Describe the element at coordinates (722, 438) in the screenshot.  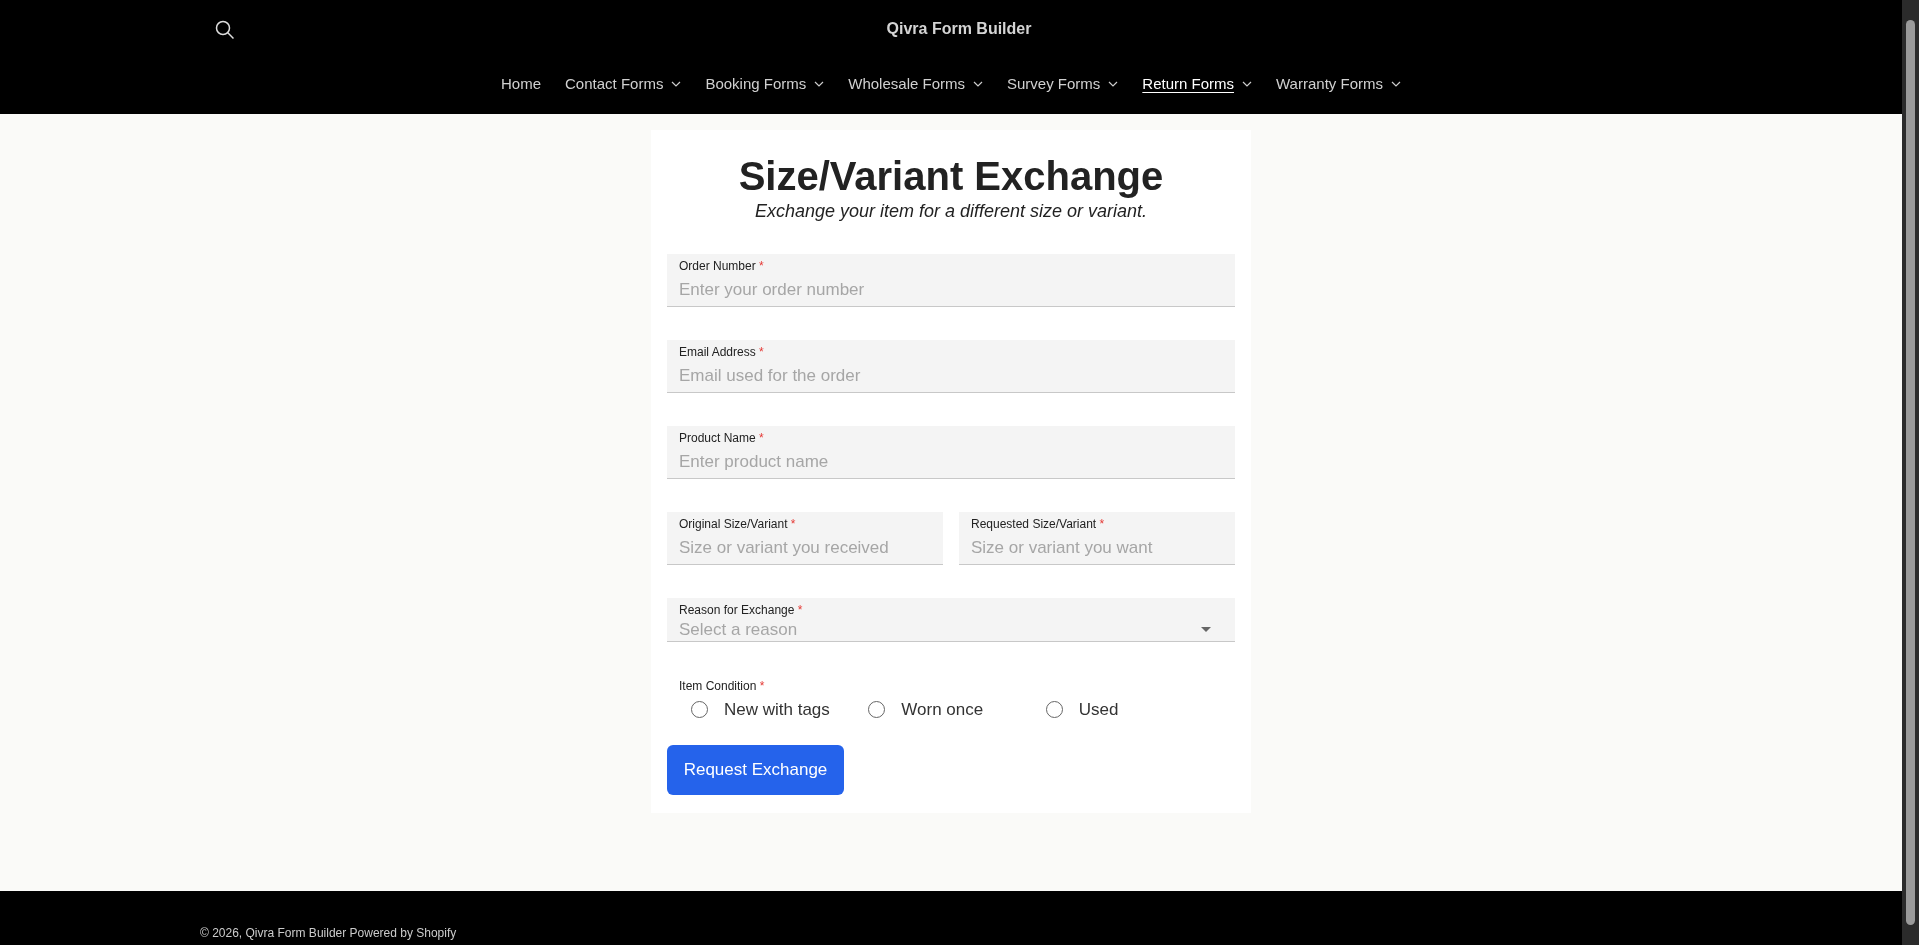
I see `field-label: Product Name *` at that location.